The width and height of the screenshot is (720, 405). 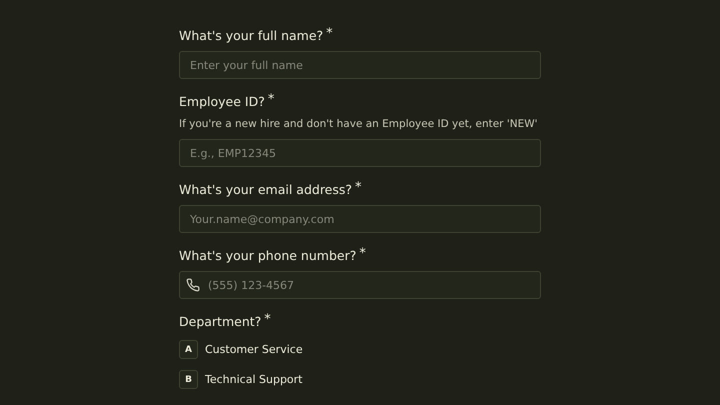 I want to click on option-key: A, so click(x=188, y=349).